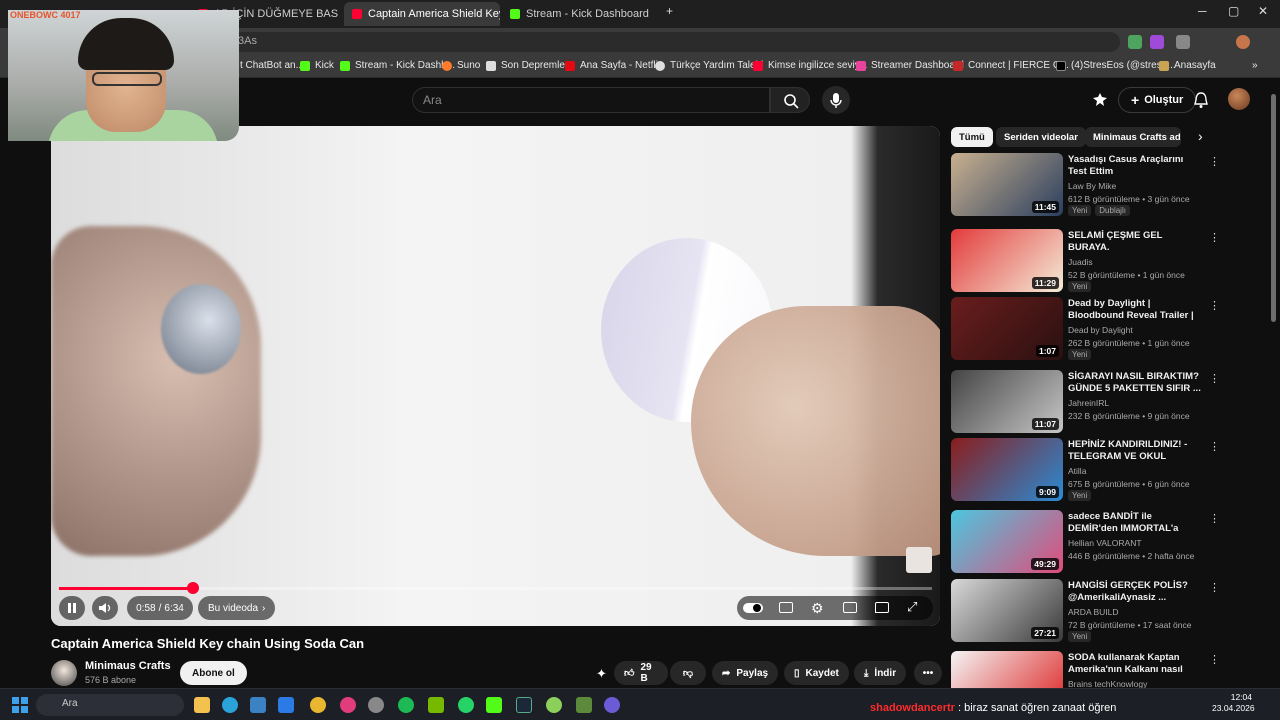 The width and height of the screenshot is (1280, 720). What do you see at coordinates (850, 607) in the screenshot?
I see `miniplayer-icon` at bounding box center [850, 607].